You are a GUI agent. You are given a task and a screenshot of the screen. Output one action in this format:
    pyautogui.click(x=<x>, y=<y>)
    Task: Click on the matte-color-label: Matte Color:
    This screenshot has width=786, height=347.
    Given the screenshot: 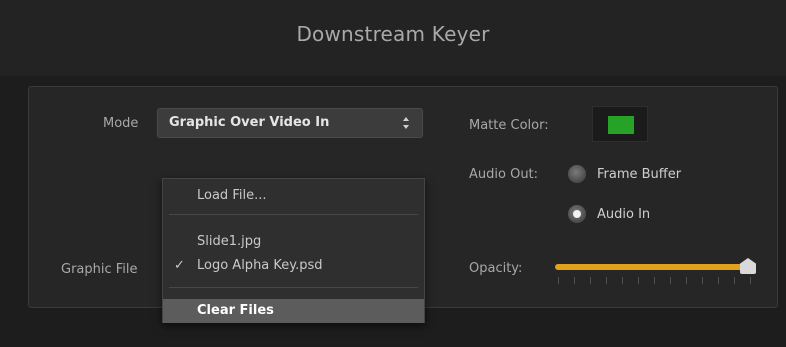 What is the action you would take?
    pyautogui.click(x=509, y=125)
    